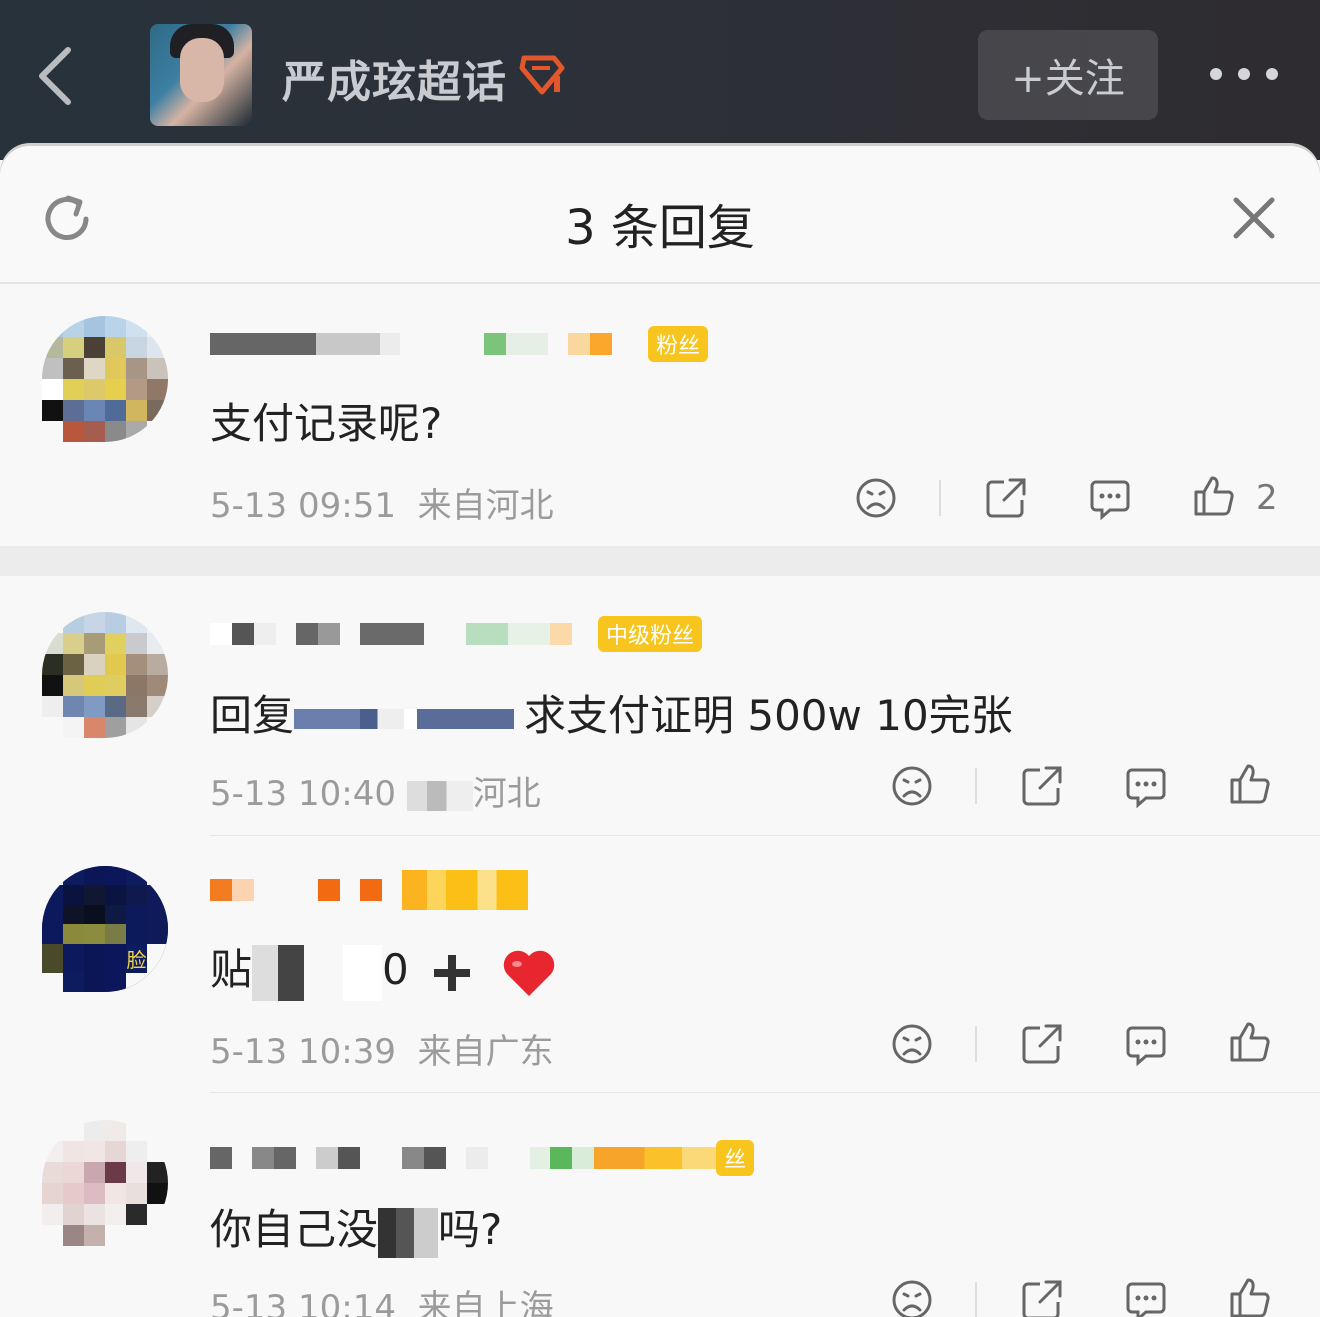 This screenshot has height=1317, width=1320. What do you see at coordinates (529, 973) in the screenshot?
I see `heart-icon` at bounding box center [529, 973].